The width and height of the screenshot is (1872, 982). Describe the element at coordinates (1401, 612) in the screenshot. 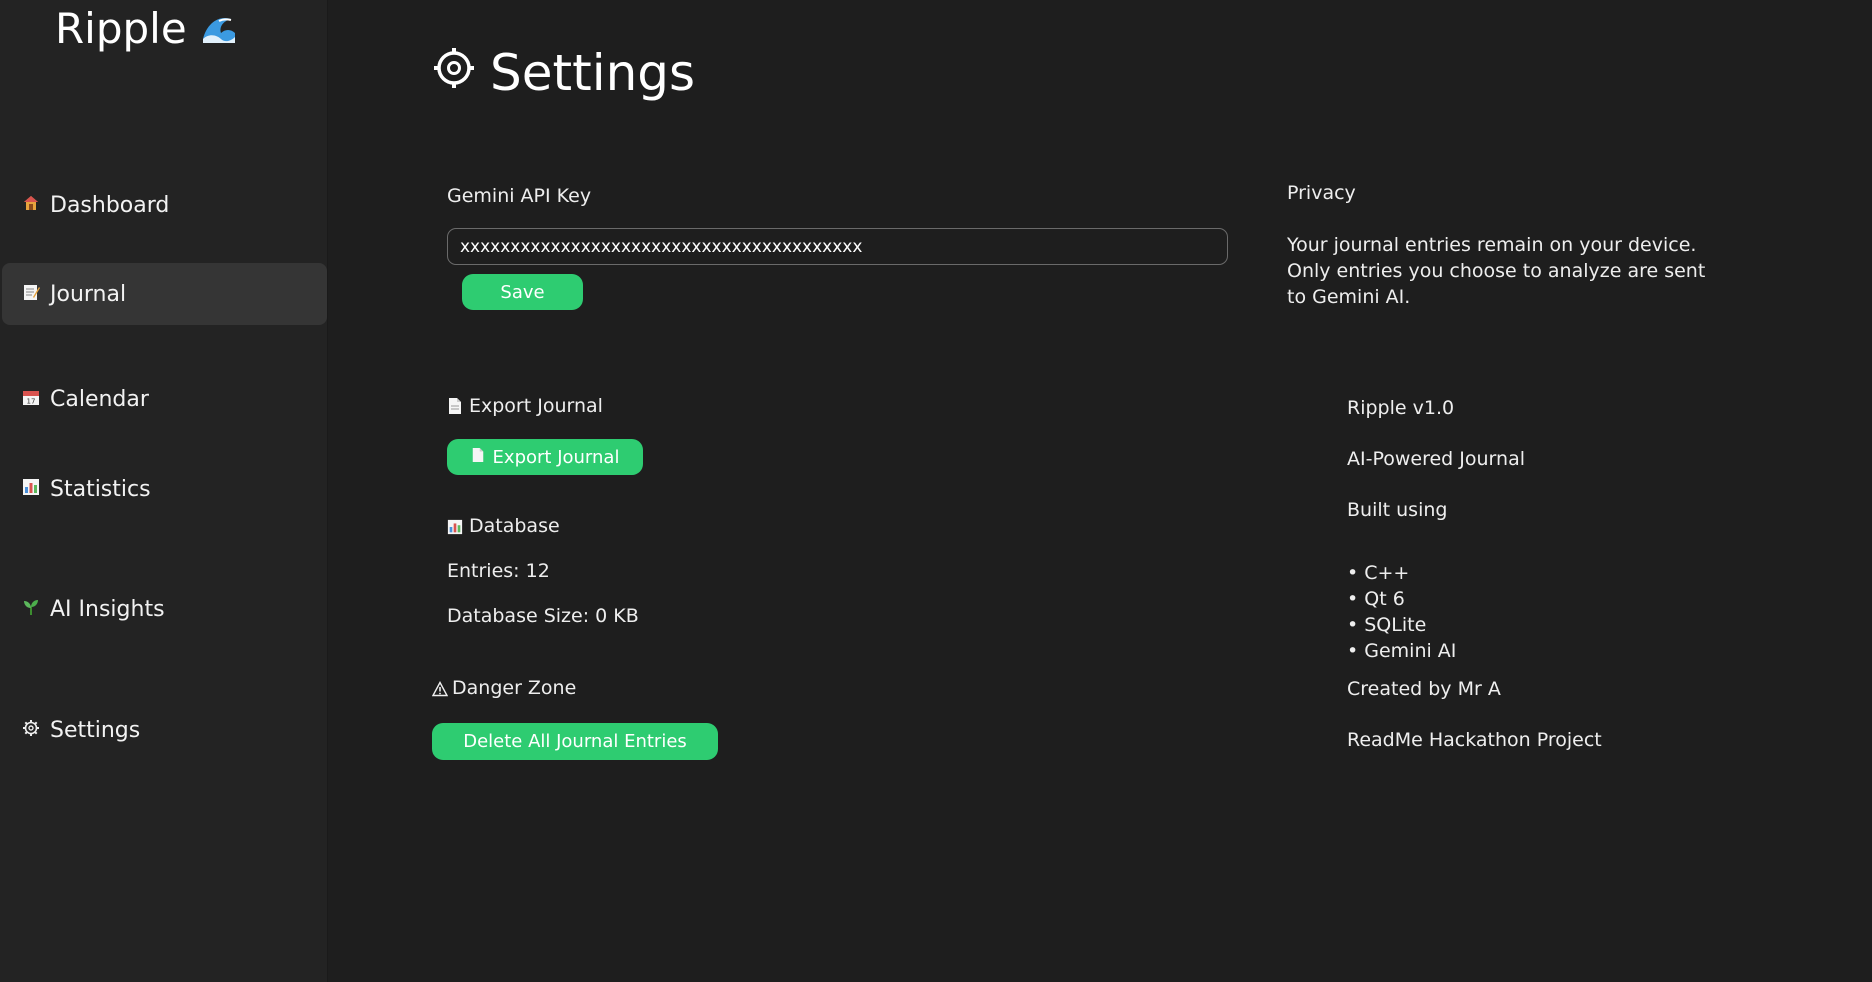

I see `tech-list: • C++ • Qt 6 • SQLite • Gemini AI` at that location.